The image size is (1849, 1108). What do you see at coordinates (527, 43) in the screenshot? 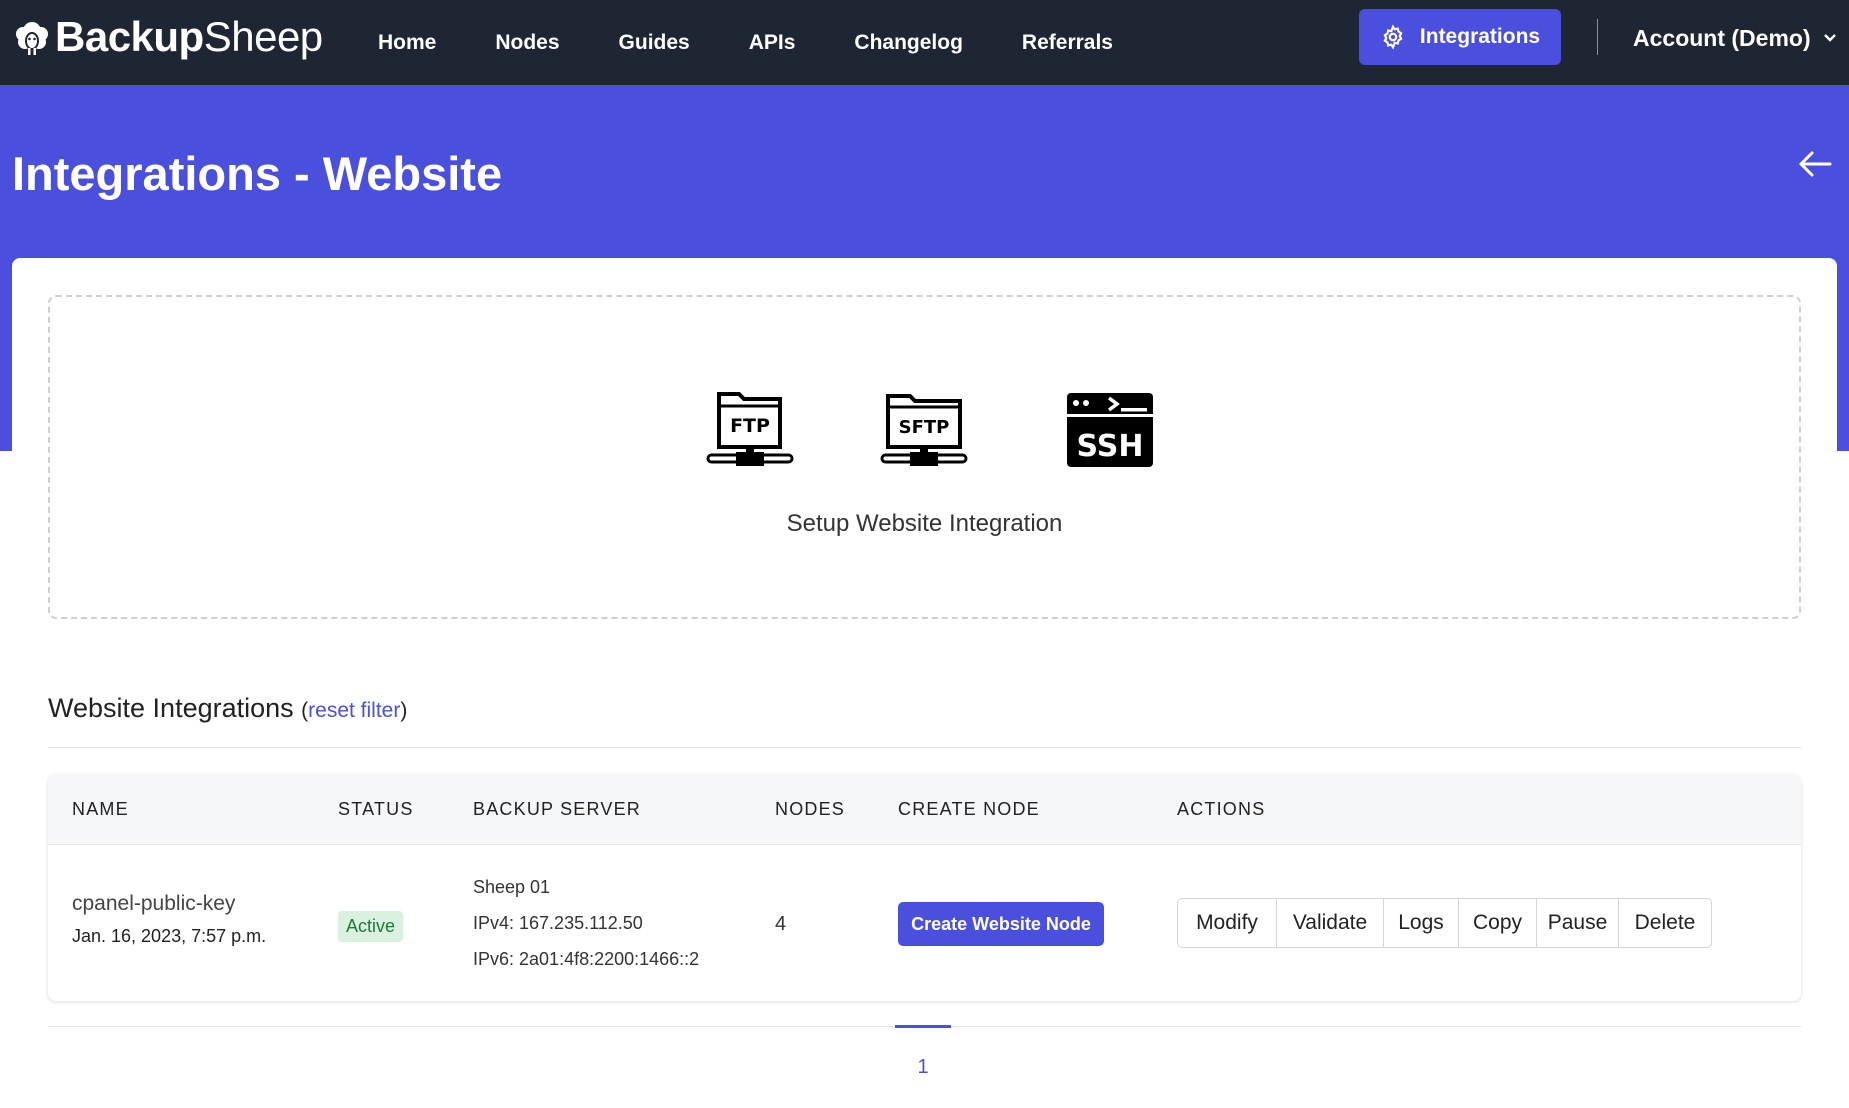
I see `nav-nodes: Nodes` at bounding box center [527, 43].